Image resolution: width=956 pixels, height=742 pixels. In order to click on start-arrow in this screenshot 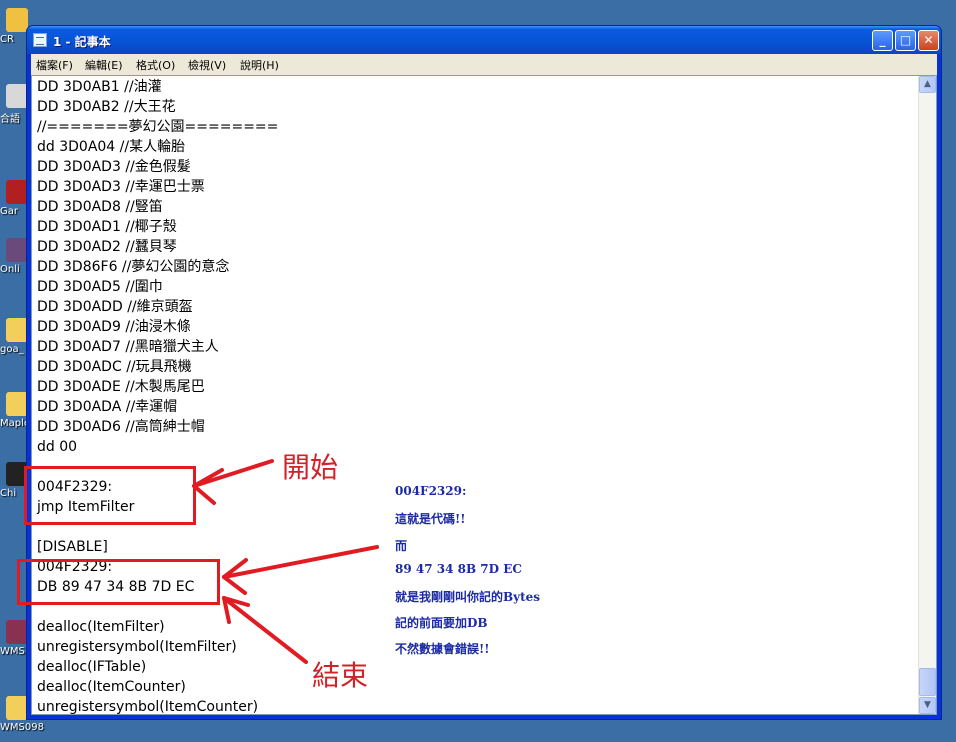, I will do `click(233, 473)`.